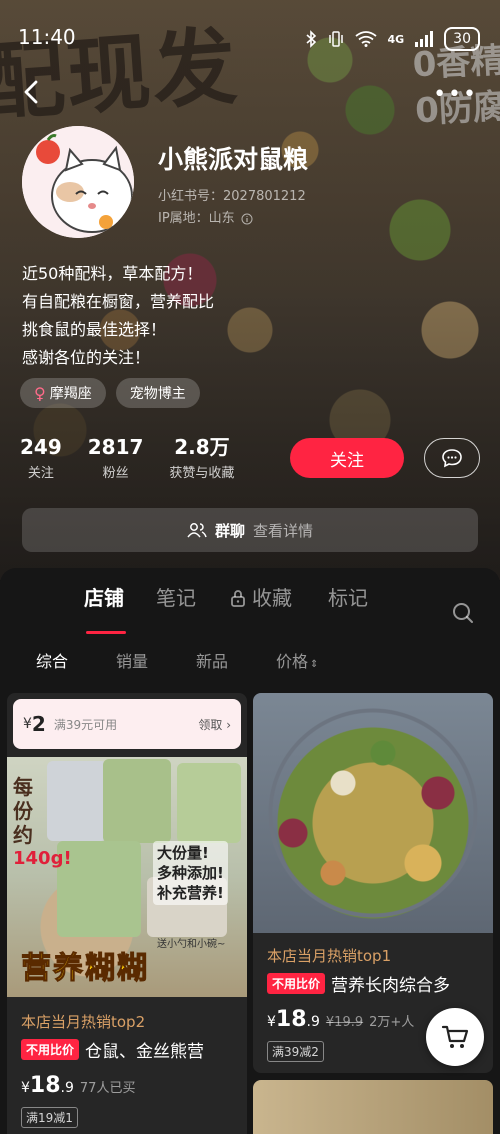 This screenshot has width=500, height=1134. Describe the element at coordinates (32, 92) in the screenshot. I see `back-icon` at that location.